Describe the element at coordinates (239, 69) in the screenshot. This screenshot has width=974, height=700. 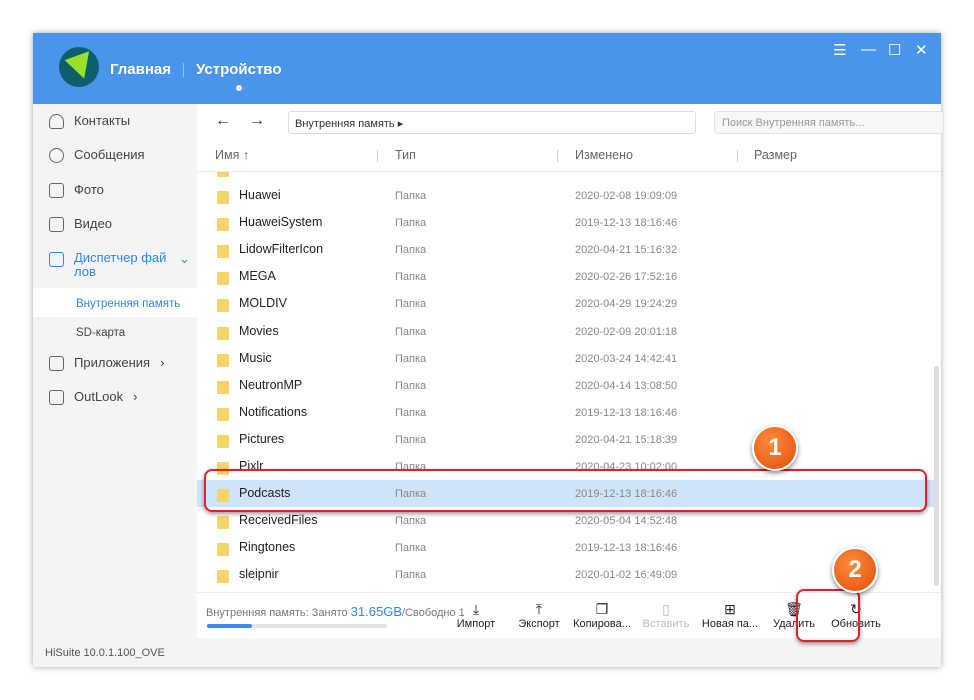
I see `nav-device: Устройство` at that location.